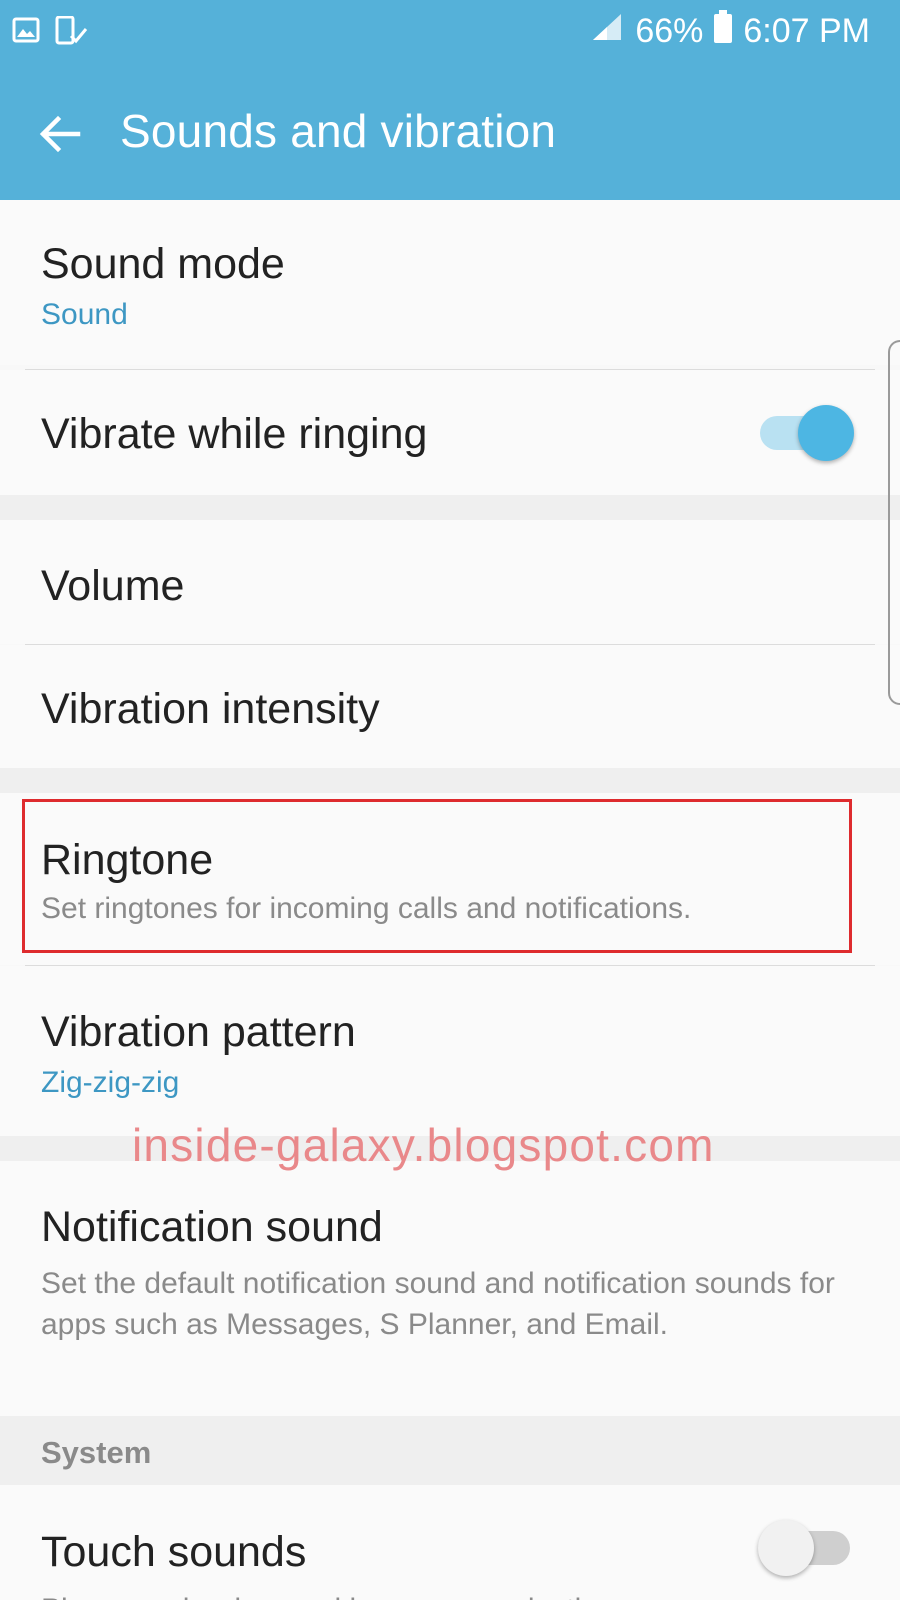 The height and width of the screenshot is (1600, 900). What do you see at coordinates (113, 586) in the screenshot?
I see `volume-label: Volume` at bounding box center [113, 586].